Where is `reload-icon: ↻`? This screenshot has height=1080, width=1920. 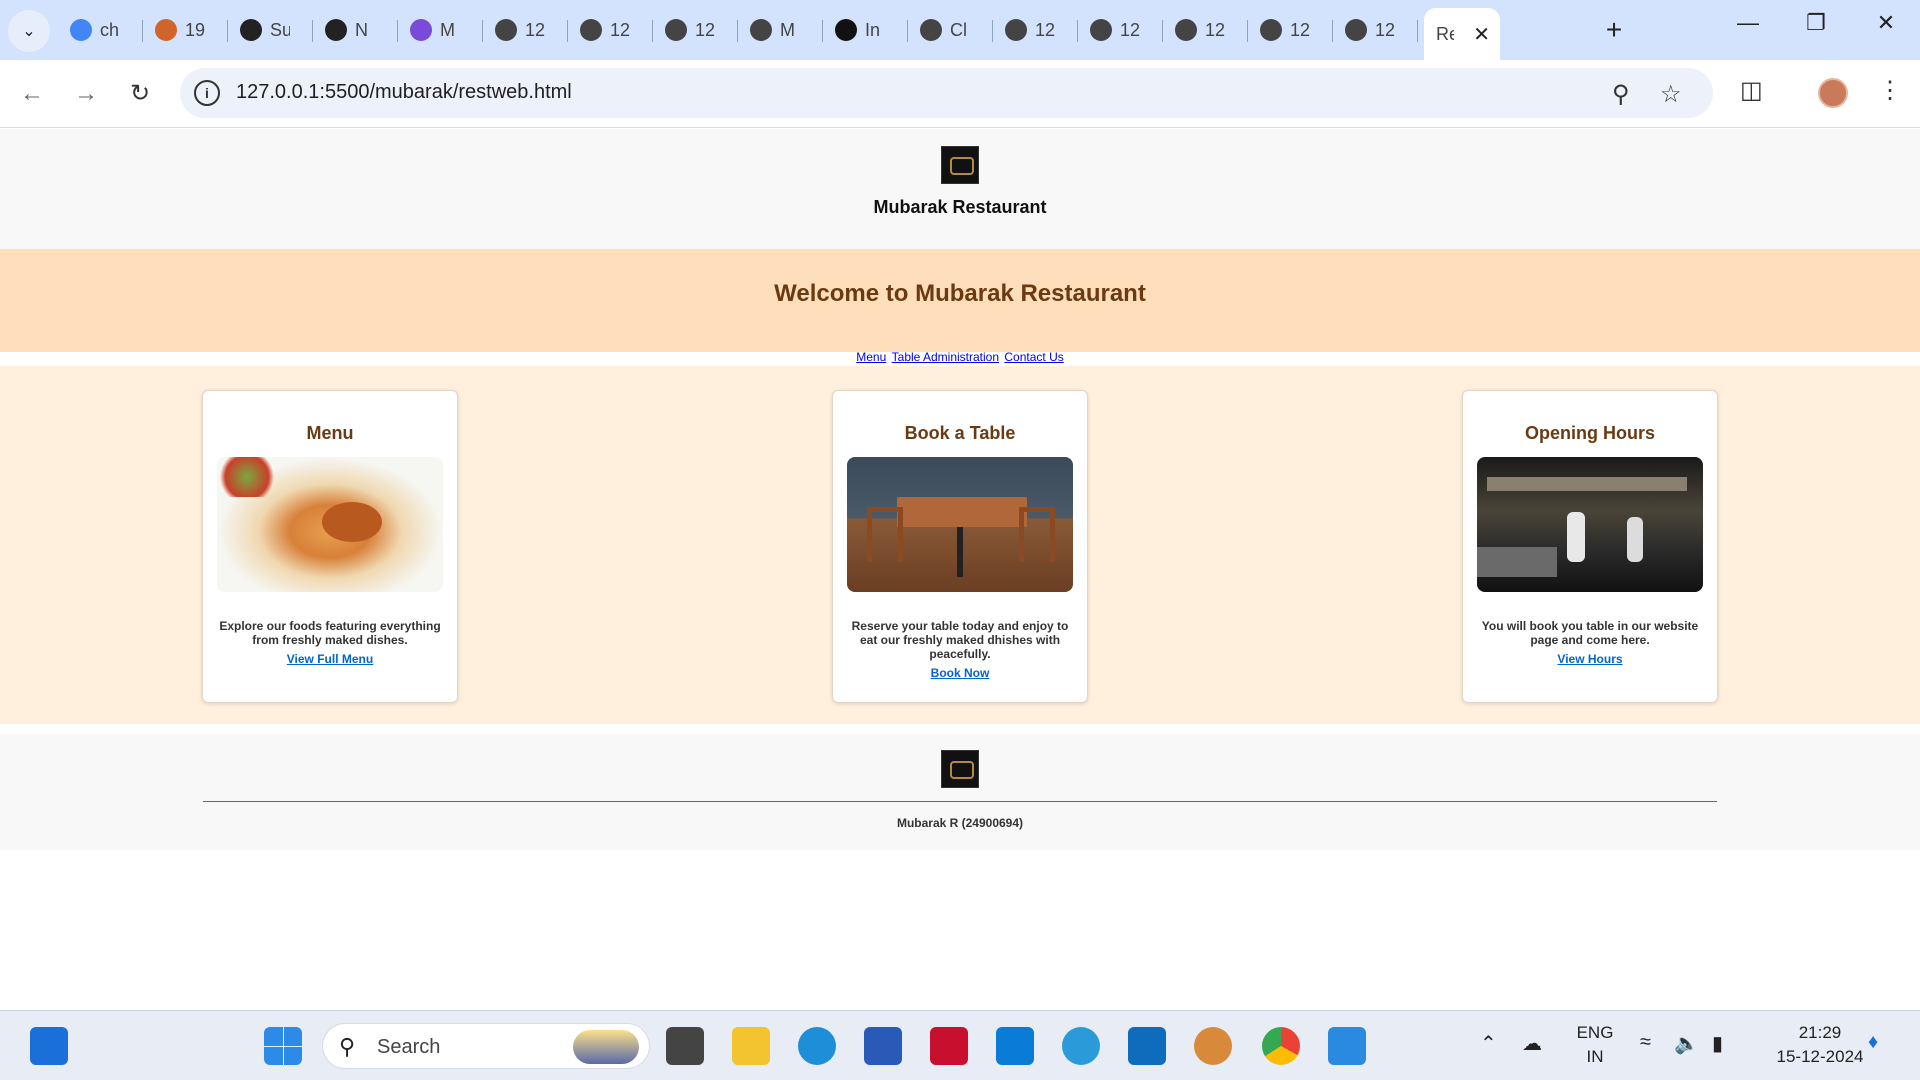
reload-icon: ↻ is located at coordinates (140, 94).